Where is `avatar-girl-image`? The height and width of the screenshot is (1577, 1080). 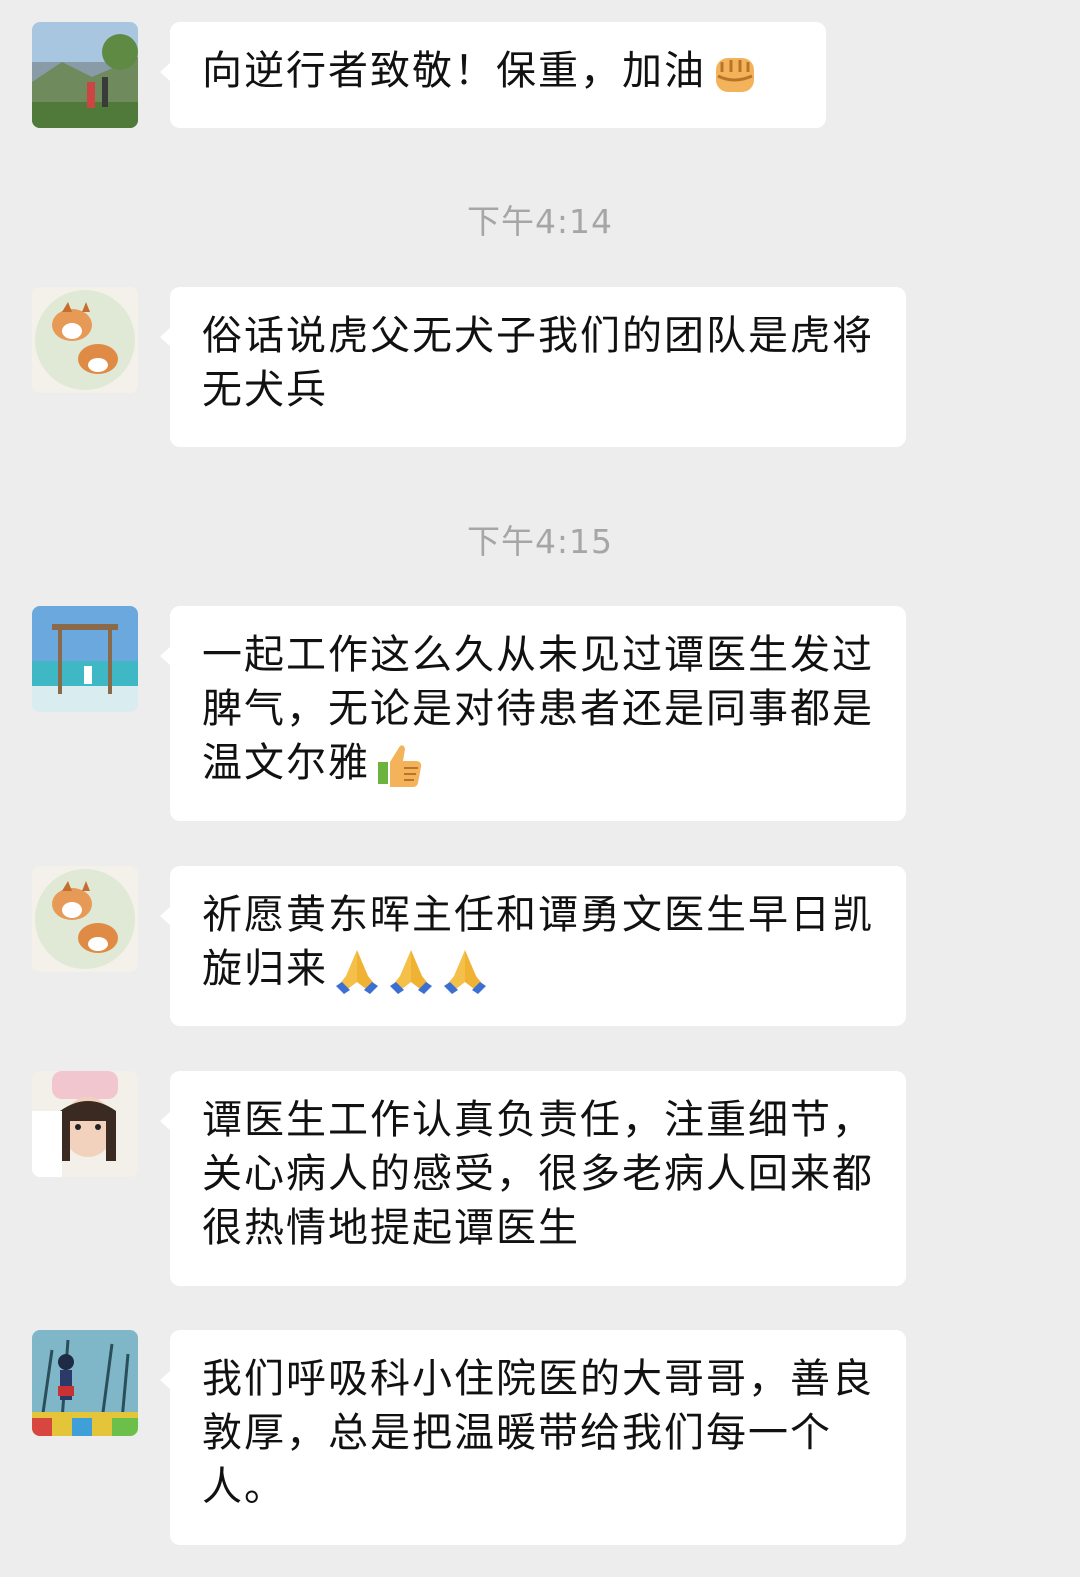 avatar-girl-image is located at coordinates (85, 1124).